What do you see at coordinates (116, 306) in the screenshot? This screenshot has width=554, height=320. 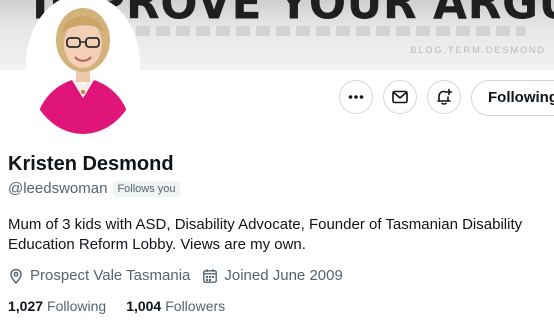 I see `follow-stats: 1,027 Following 1,004 Followers` at bounding box center [116, 306].